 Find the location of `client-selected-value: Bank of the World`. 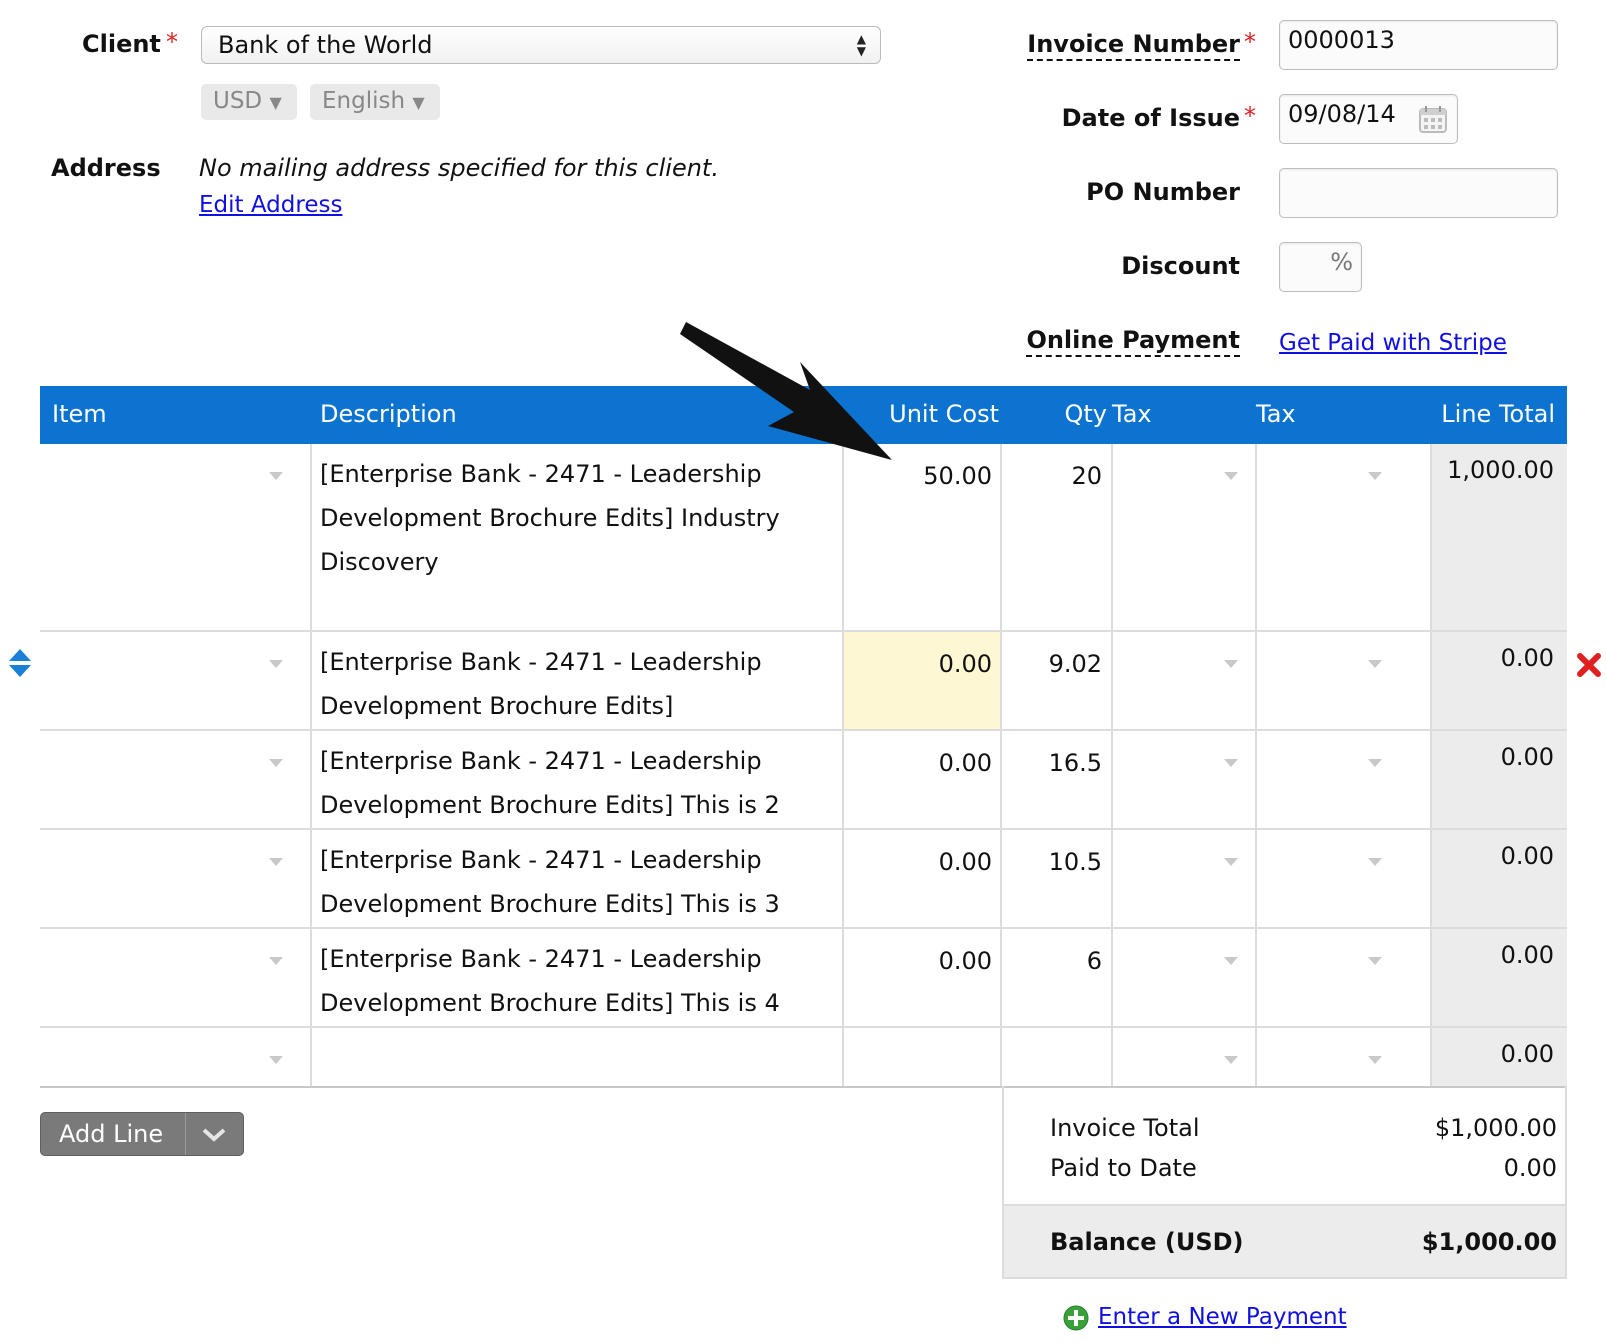

client-selected-value: Bank of the World is located at coordinates (325, 45).